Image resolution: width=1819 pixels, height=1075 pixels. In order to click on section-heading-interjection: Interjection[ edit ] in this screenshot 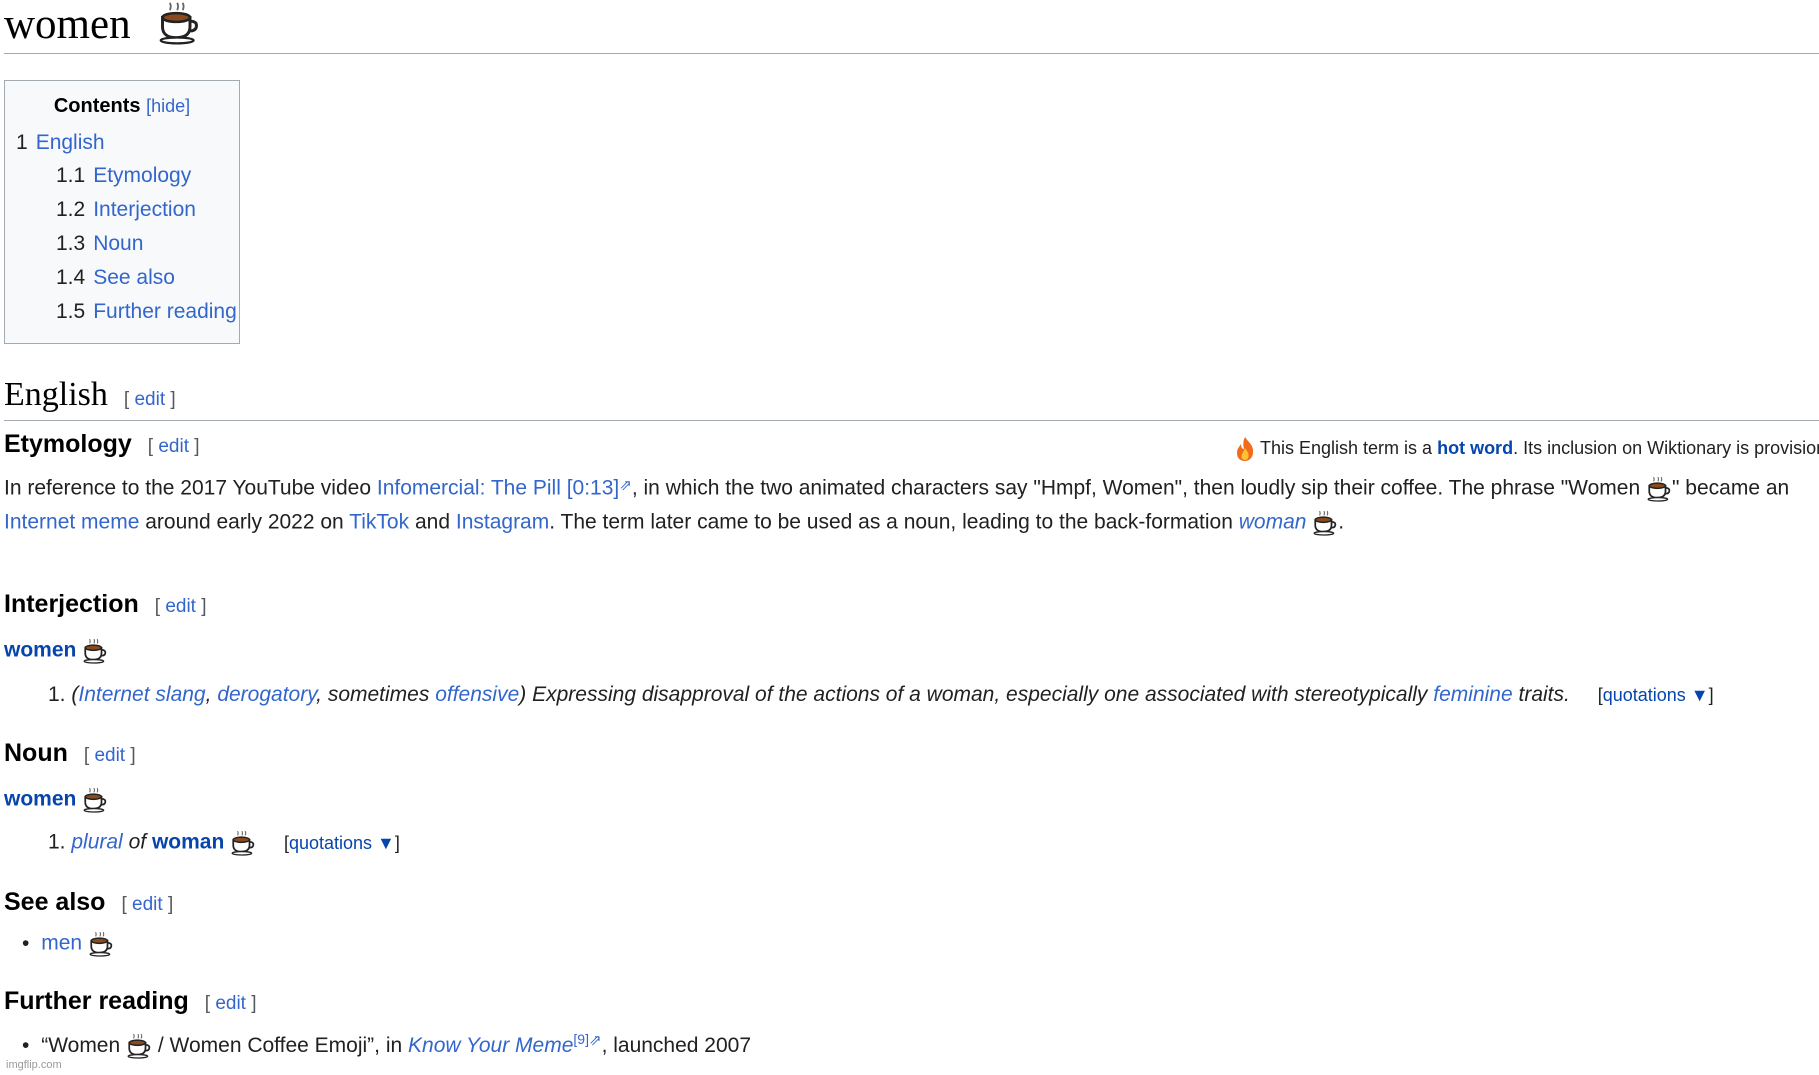, I will do `click(105, 604)`.